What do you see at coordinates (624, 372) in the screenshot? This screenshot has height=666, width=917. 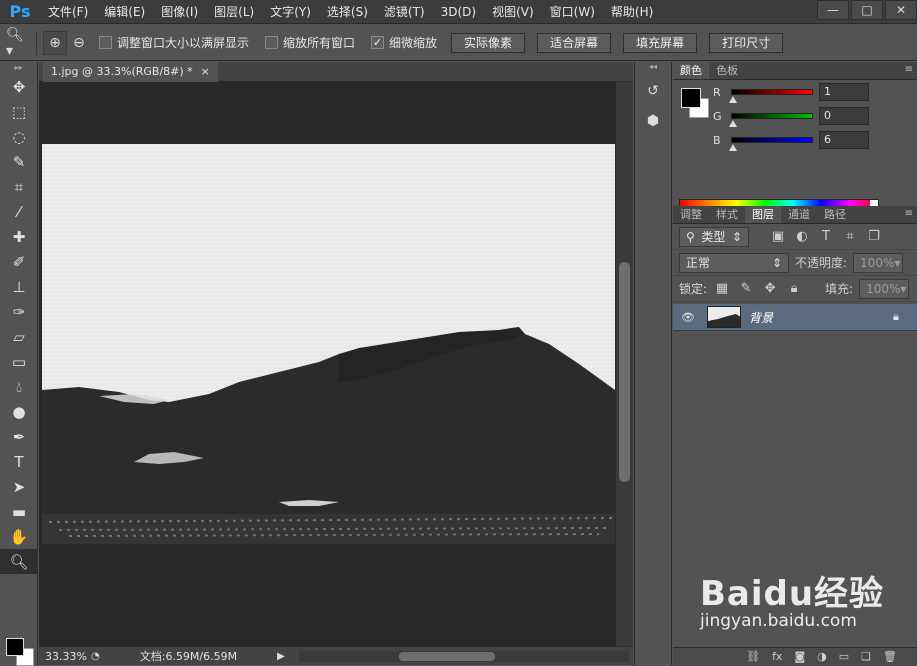 I see `scrollbar-thumb` at bounding box center [624, 372].